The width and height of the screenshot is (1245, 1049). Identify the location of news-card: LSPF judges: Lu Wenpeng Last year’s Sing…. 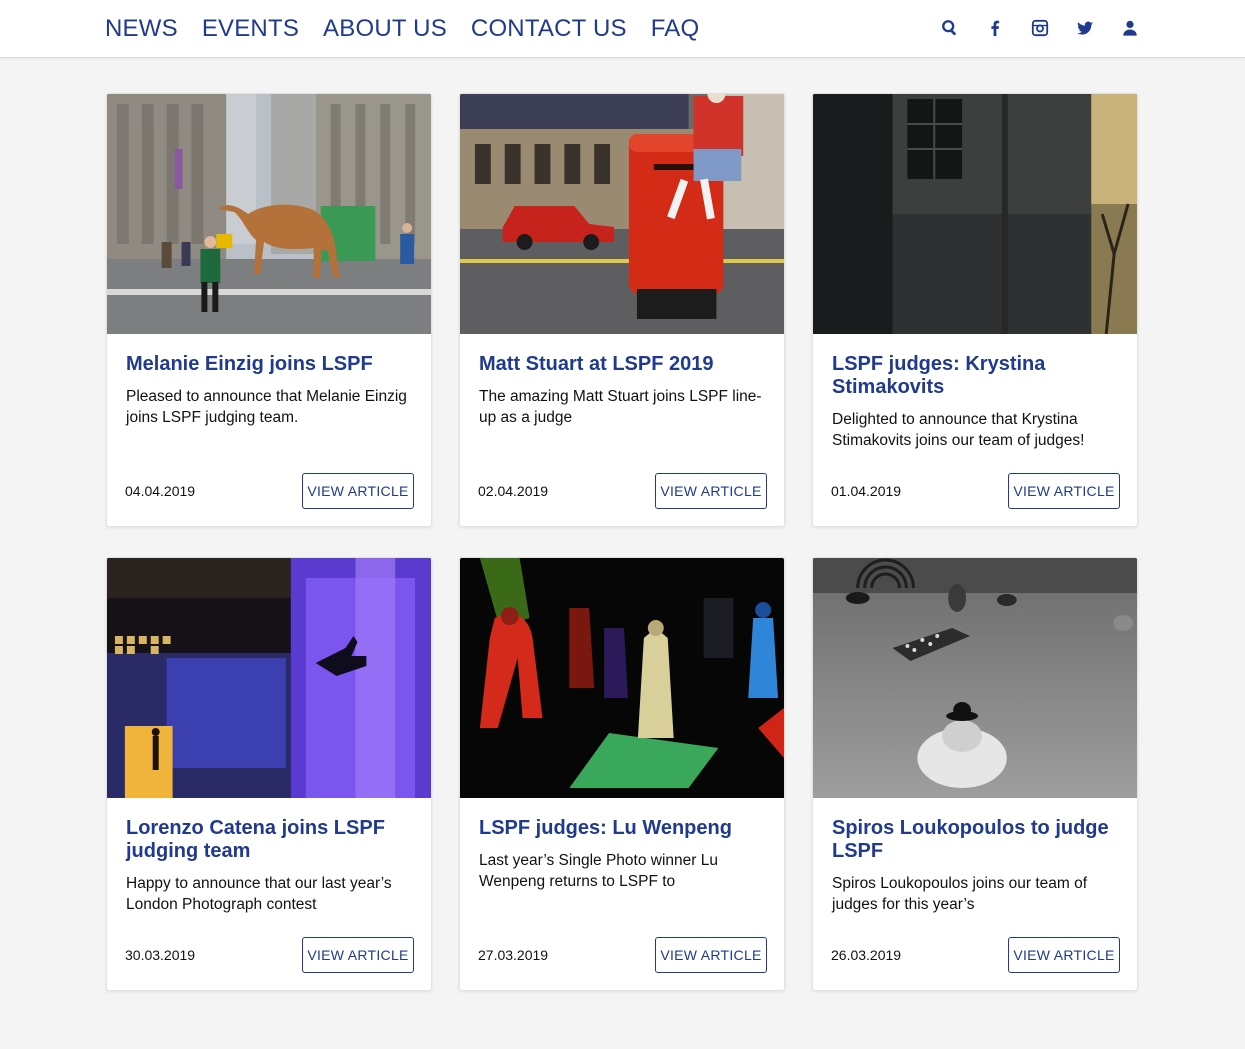
(622, 774).